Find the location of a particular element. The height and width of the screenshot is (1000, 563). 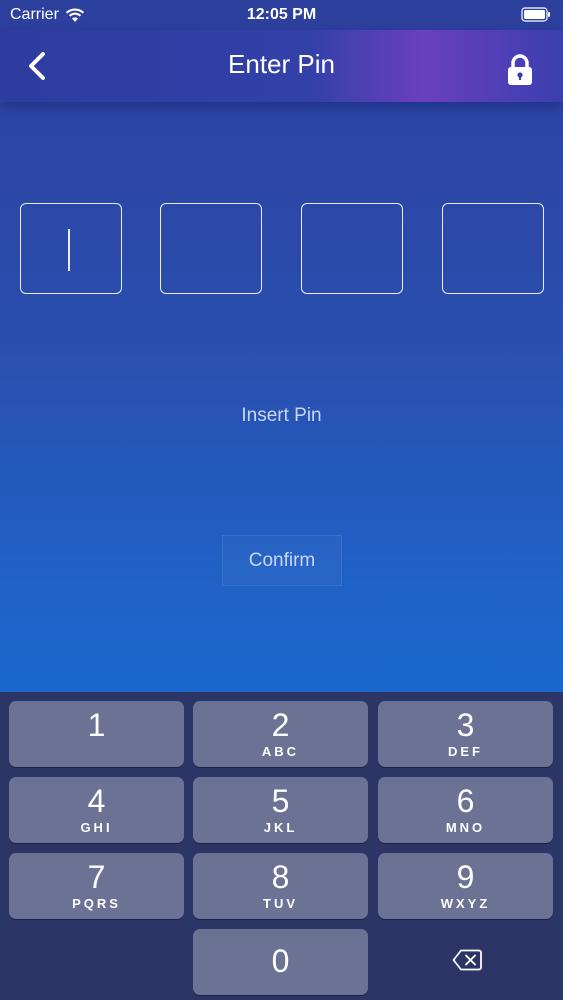

key-digit: 3 is located at coordinates (465, 725).